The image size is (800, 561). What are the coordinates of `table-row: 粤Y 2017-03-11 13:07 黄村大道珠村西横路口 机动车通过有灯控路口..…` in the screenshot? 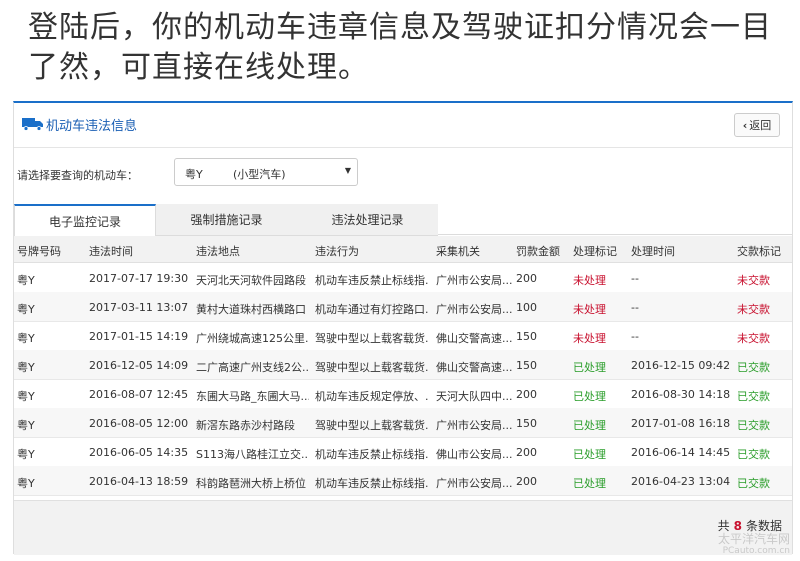 It's located at (403, 307).